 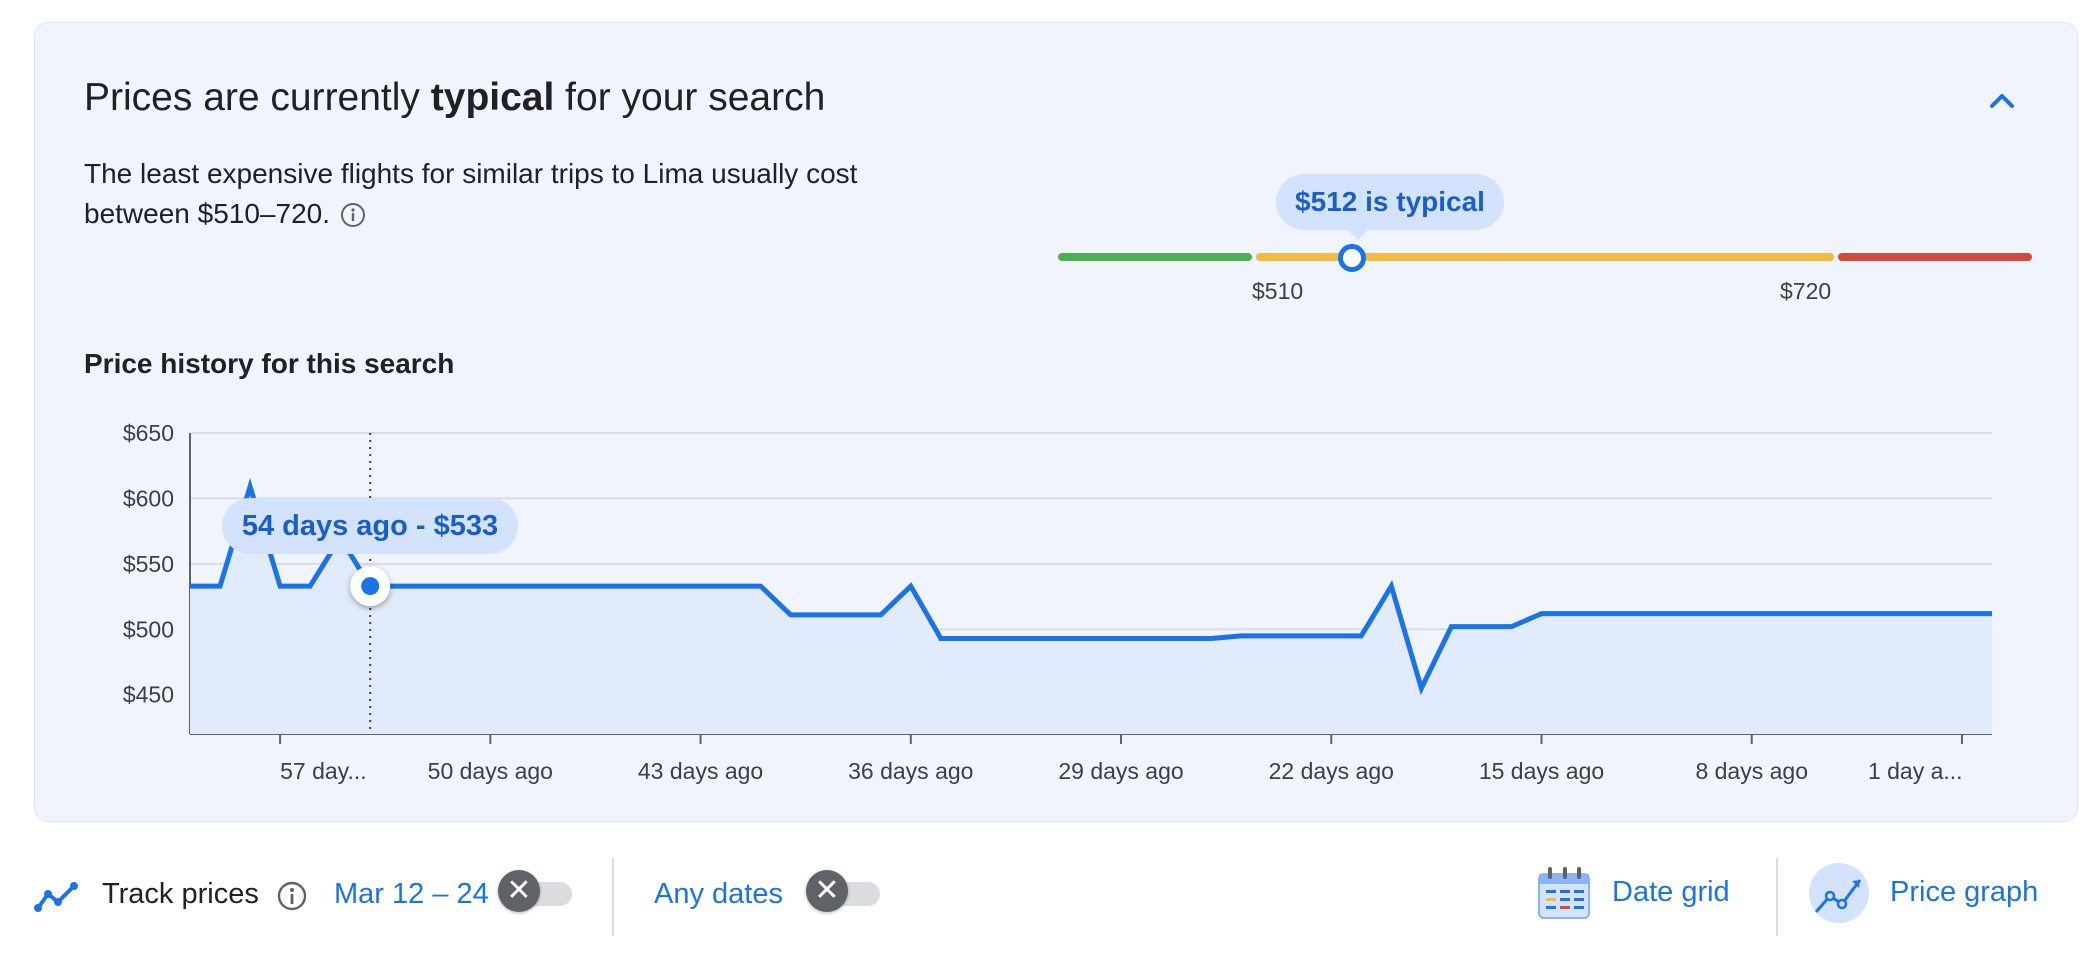 I want to click on x-tick-label: 36 days ago, so click(x=910, y=771).